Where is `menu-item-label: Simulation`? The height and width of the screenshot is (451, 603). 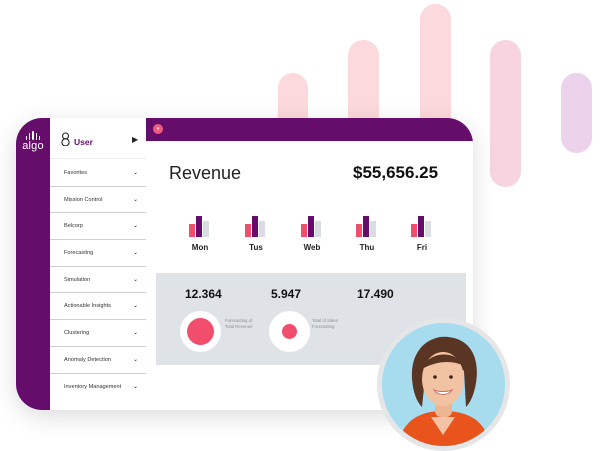
menu-item-label: Simulation is located at coordinates (77, 279).